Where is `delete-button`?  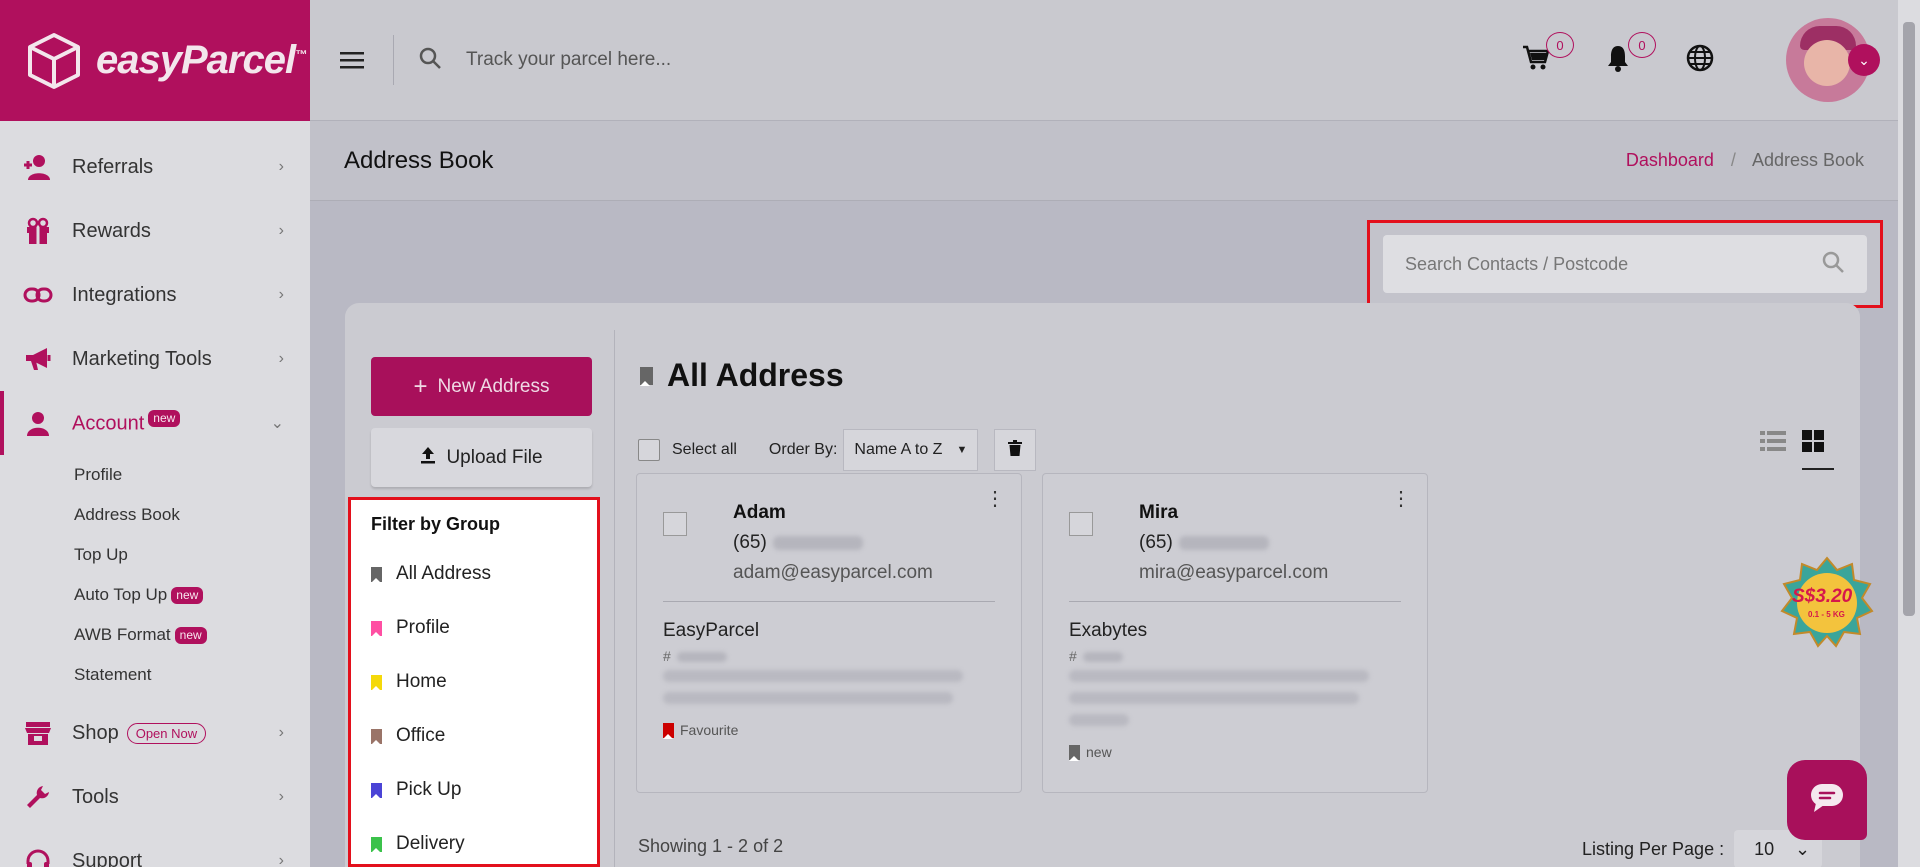 delete-button is located at coordinates (1015, 450).